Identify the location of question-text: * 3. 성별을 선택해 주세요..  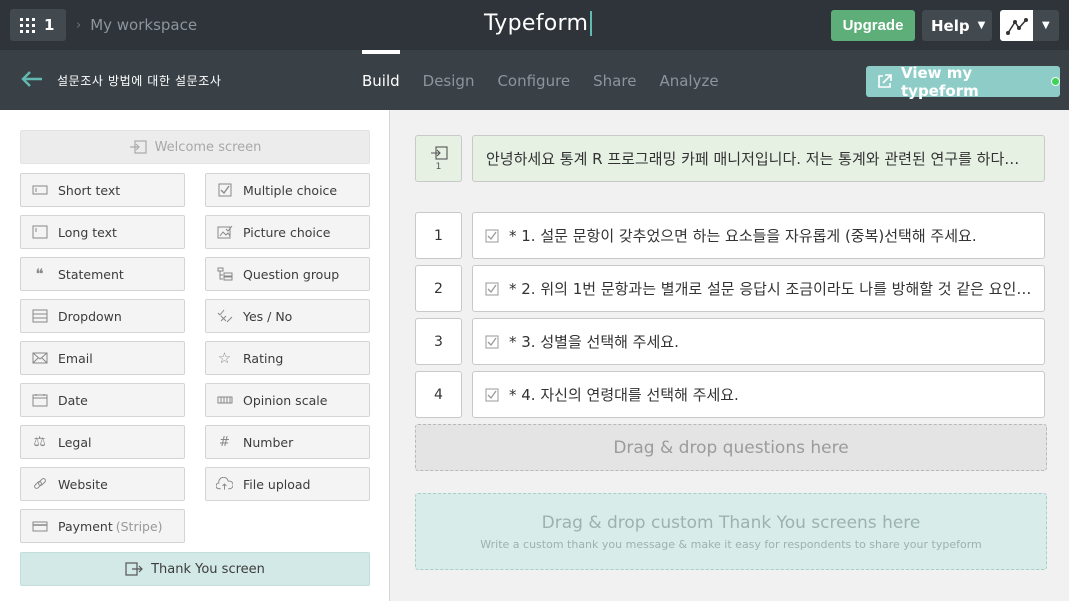
(594, 342).